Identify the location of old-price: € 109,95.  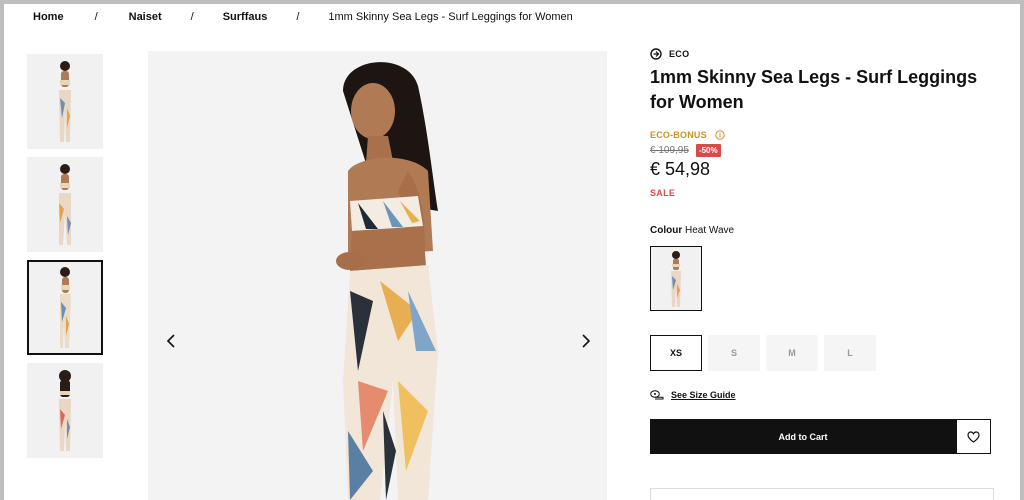
(669, 150).